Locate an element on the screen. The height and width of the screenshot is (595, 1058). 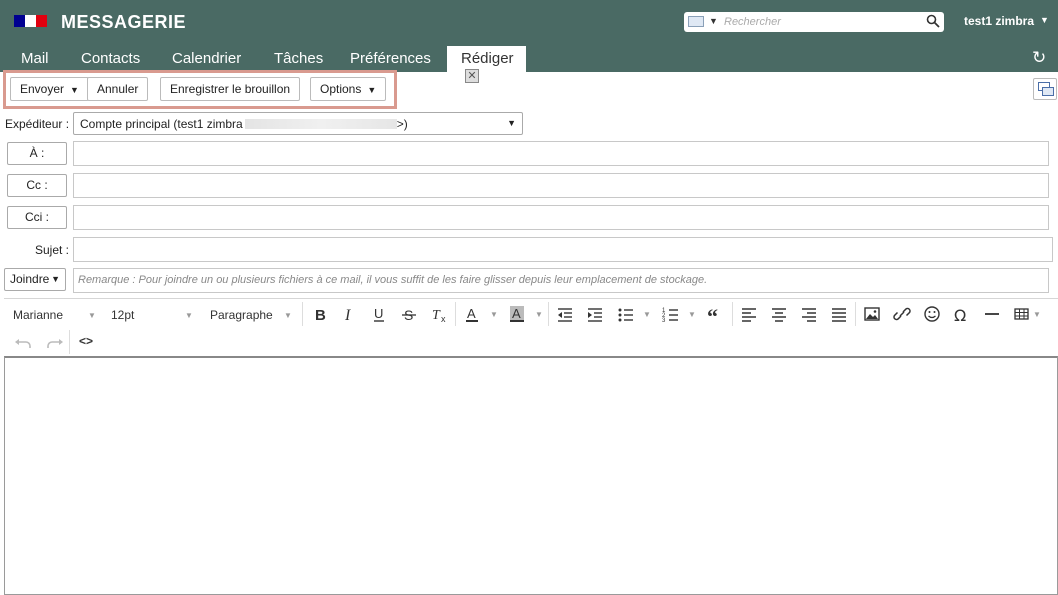
tab-preferences: Préférences is located at coordinates (390, 58).